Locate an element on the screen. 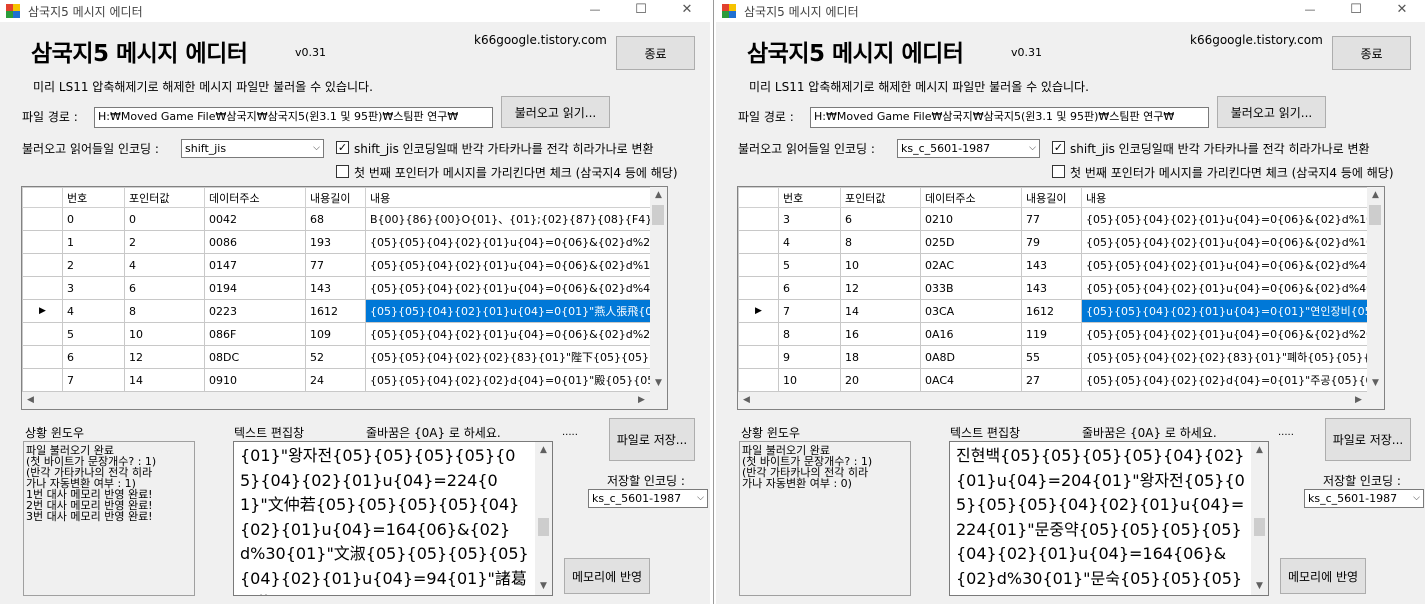 This screenshot has width=1425, height=604. column-header: 내용길이 is located at coordinates (335, 197).